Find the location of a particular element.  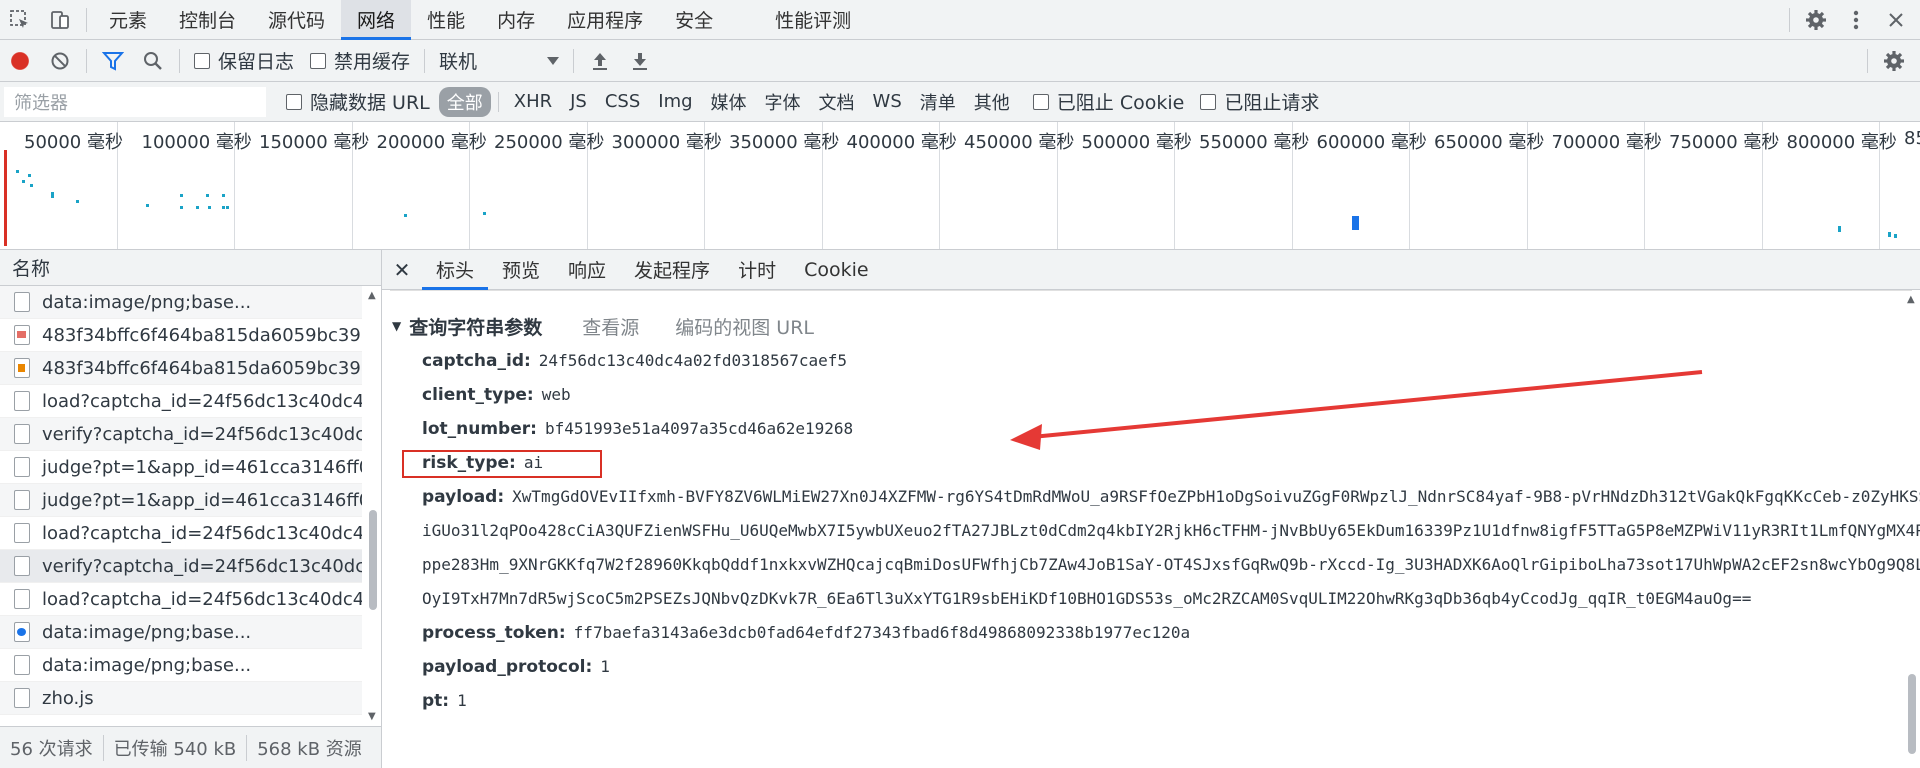

view-source-link: 查看源 is located at coordinates (610, 326).